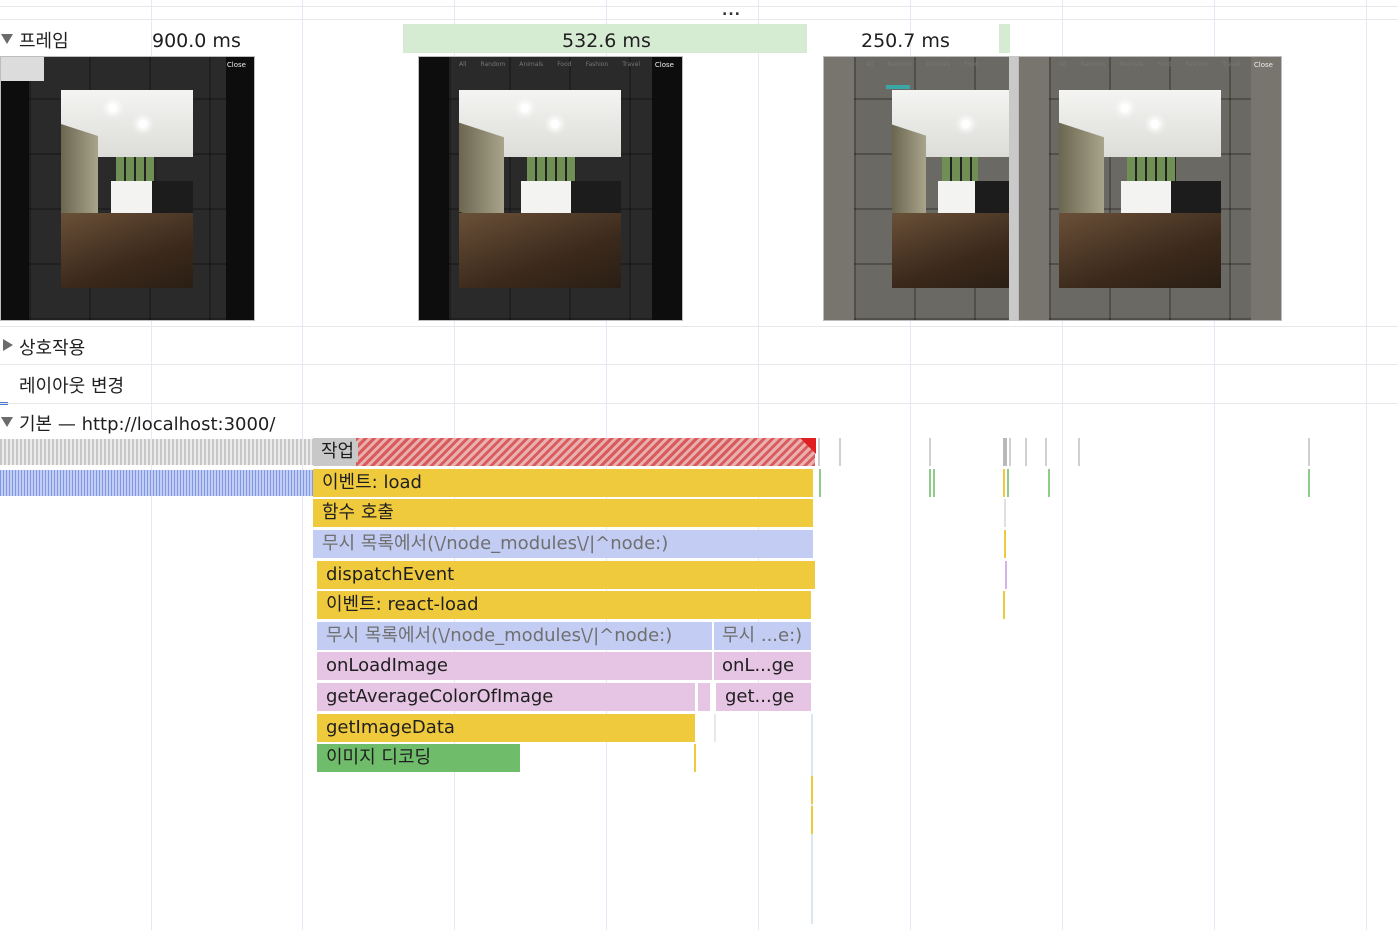  Describe the element at coordinates (808, 446) in the screenshot. I see `long-task-corner-icon` at that location.